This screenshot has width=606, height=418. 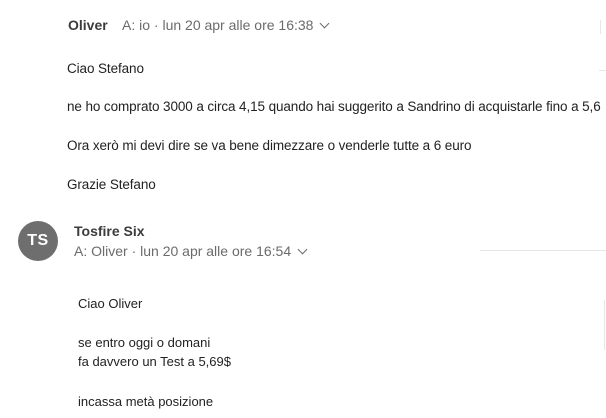 I want to click on message2-body-line-4: incassa metà posizione, so click(x=146, y=401).